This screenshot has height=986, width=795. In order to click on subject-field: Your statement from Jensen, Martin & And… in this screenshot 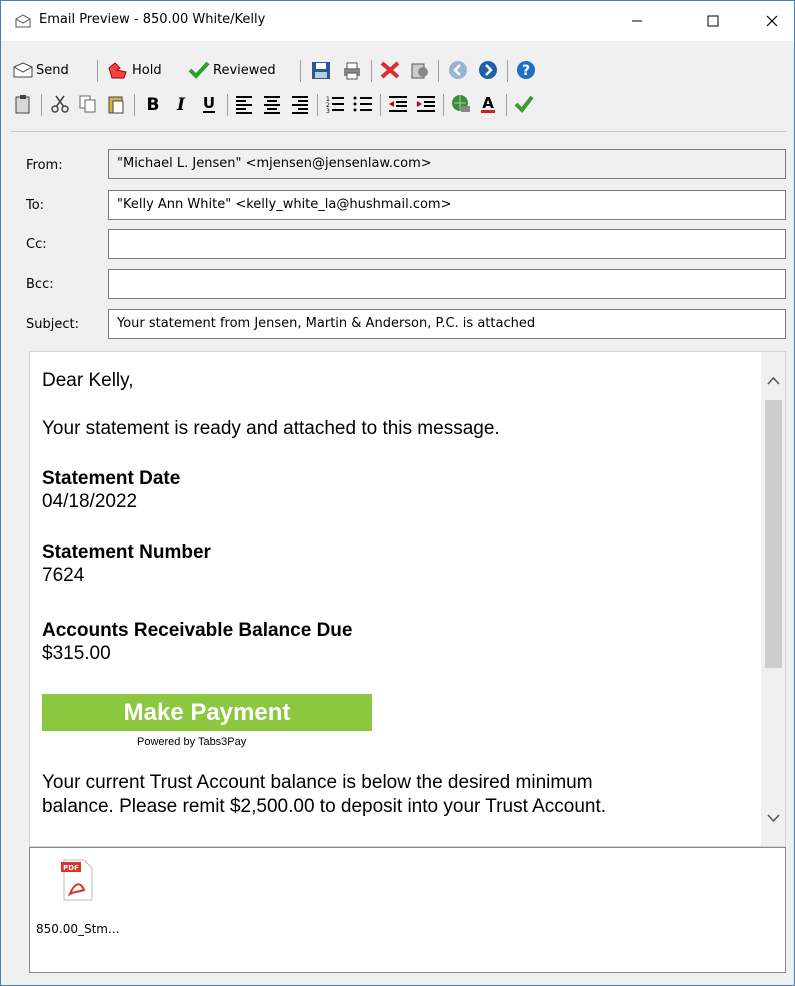, I will do `click(447, 324)`.